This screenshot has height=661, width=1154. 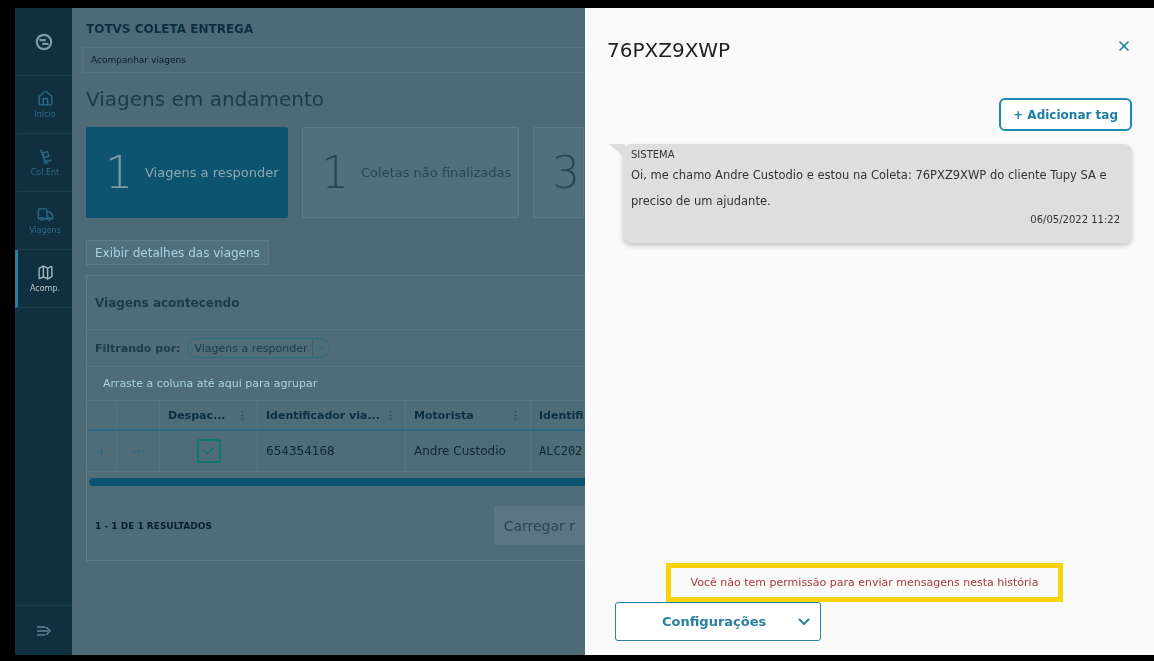 I want to click on map-icon, so click(x=45, y=272).